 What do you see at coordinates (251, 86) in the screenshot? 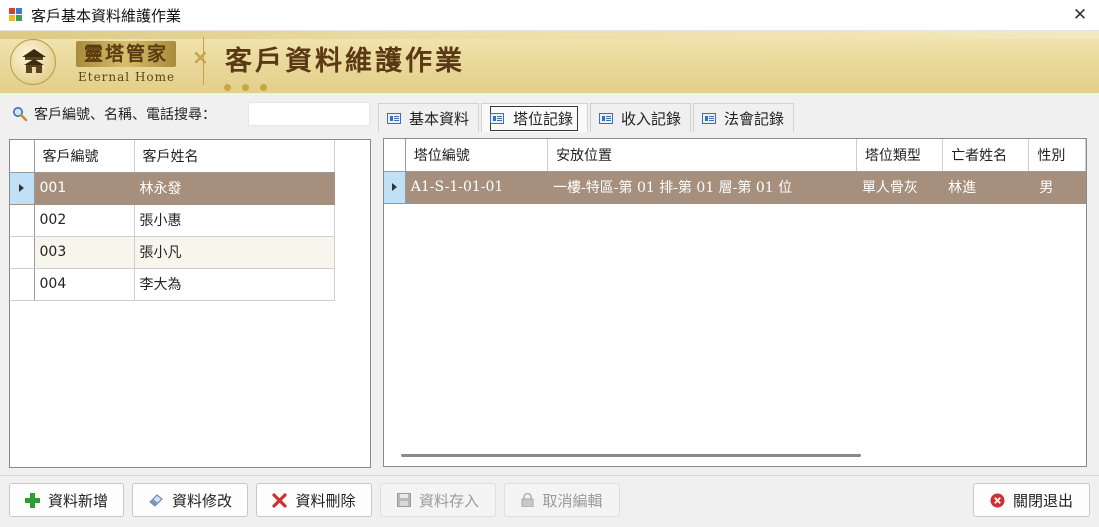
I see `banner-dots` at bounding box center [251, 86].